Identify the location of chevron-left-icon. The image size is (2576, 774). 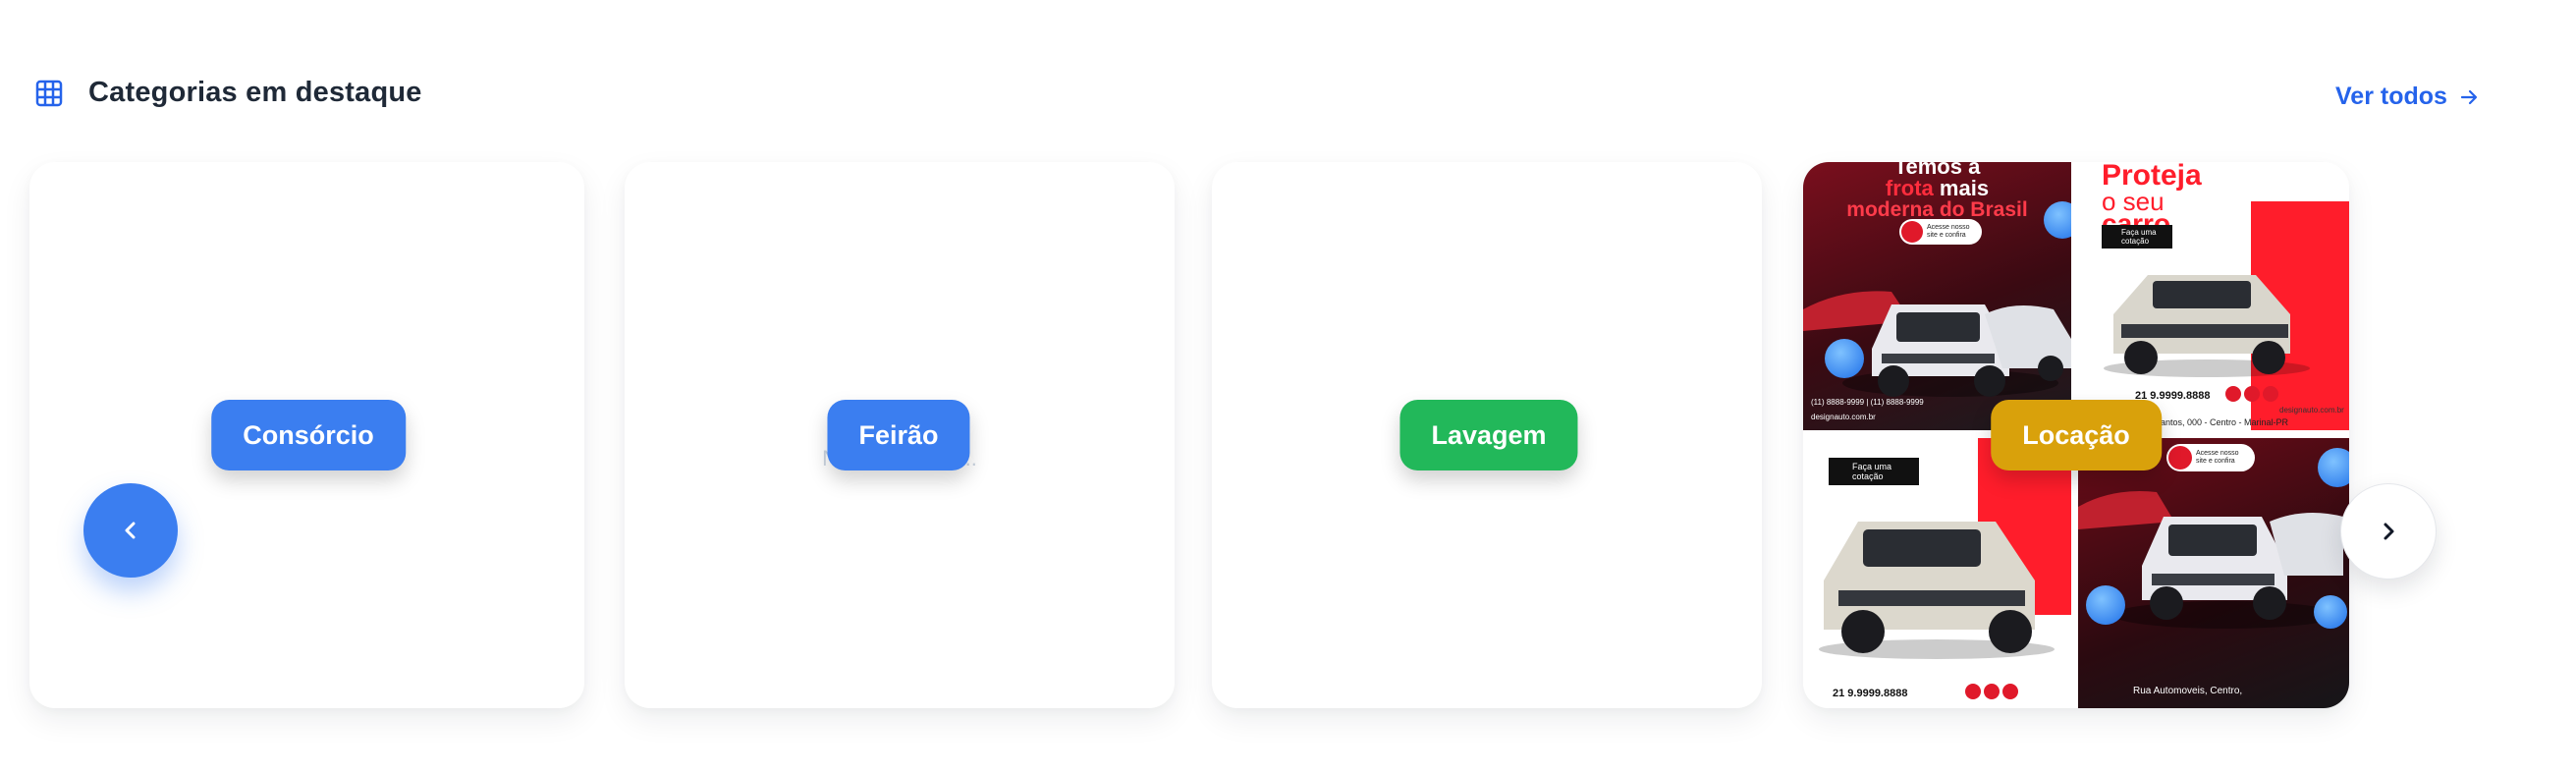
(130, 531).